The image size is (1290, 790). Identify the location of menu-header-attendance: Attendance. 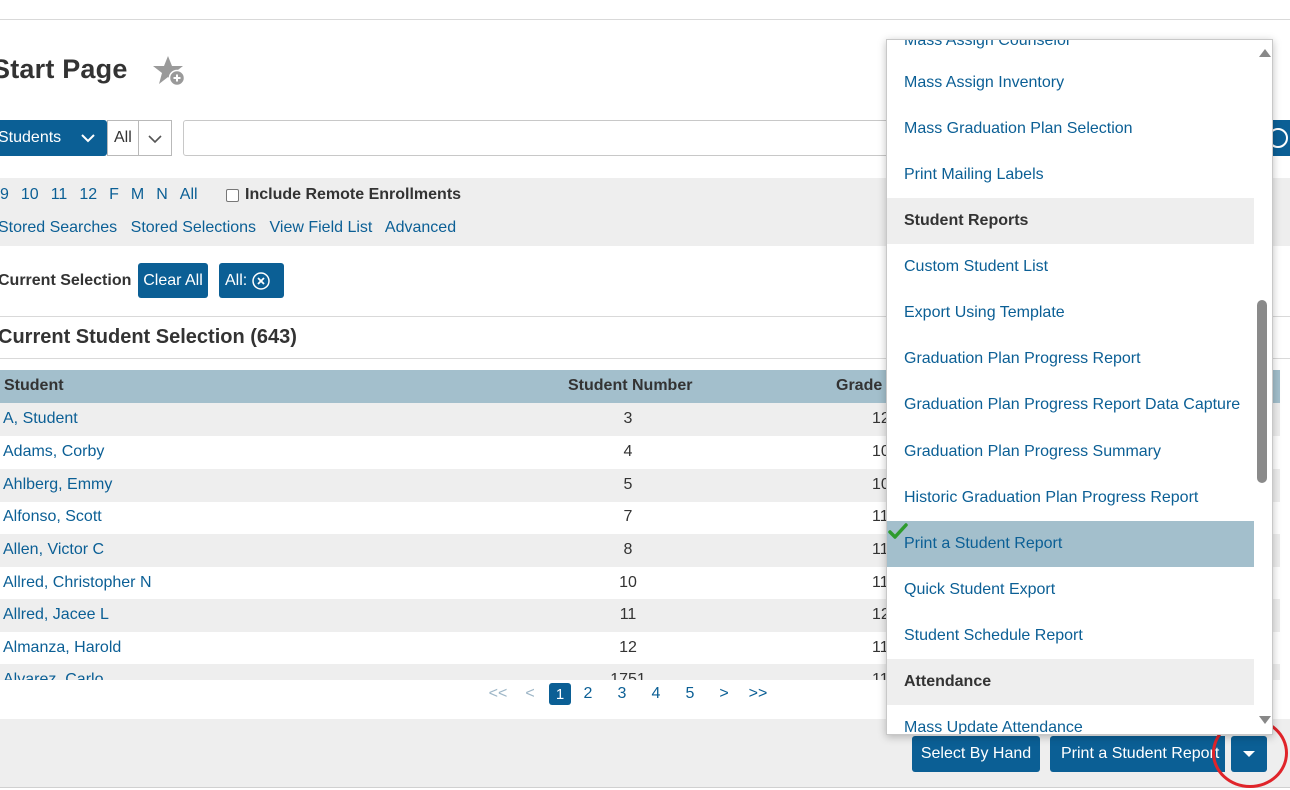
(1070, 682).